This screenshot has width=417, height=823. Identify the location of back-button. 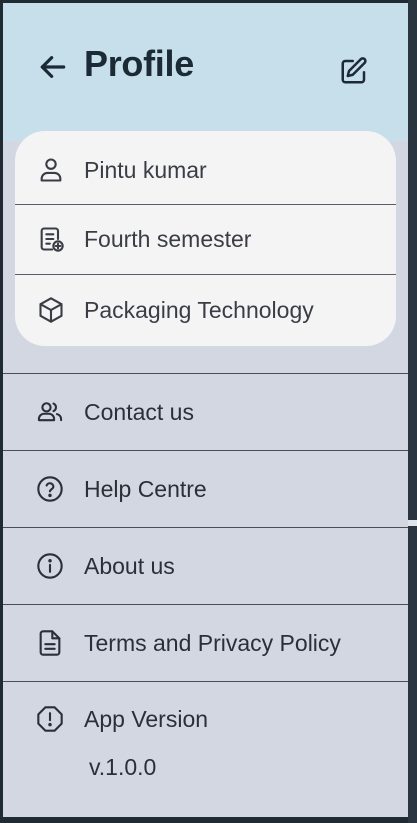
(53, 67).